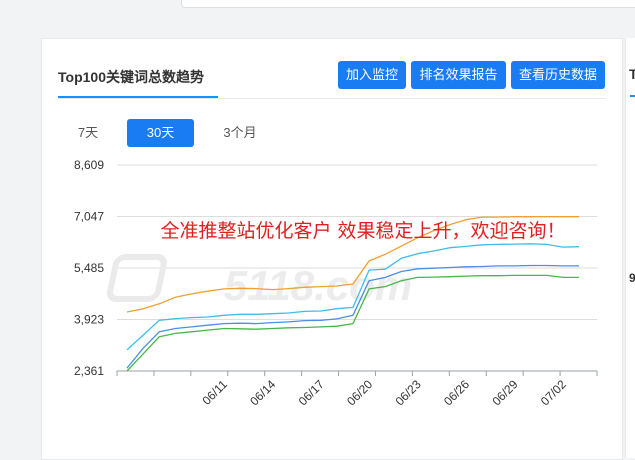  What do you see at coordinates (262, 392) in the screenshot?
I see `x-tick-label: 06/14` at bounding box center [262, 392].